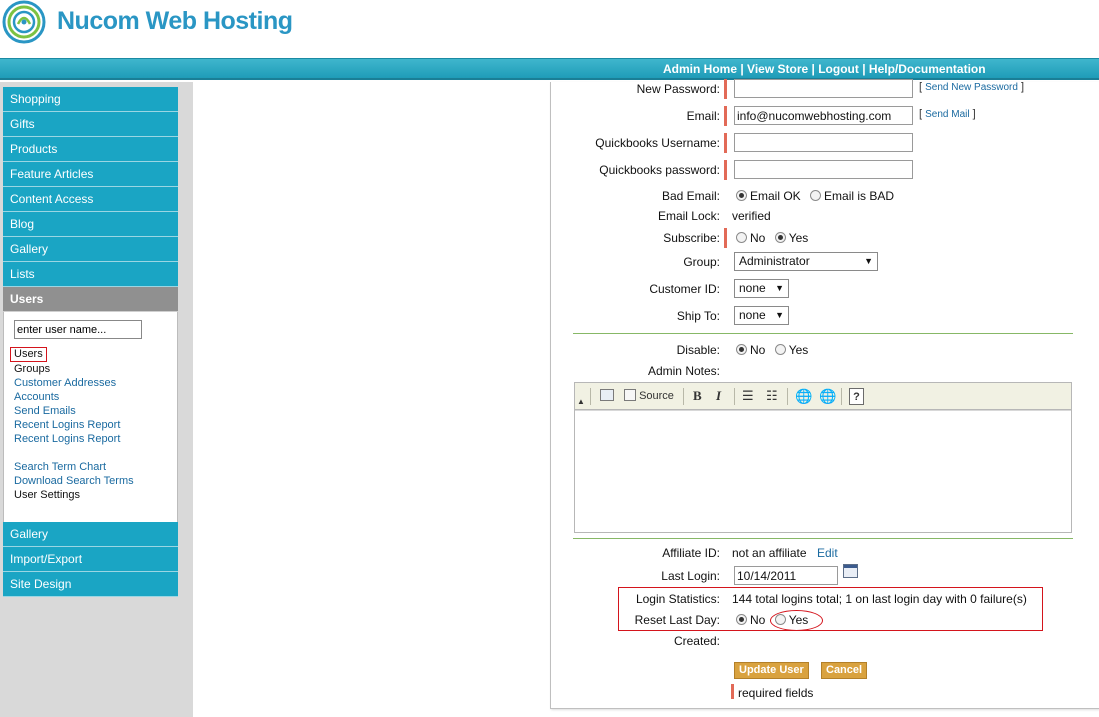  What do you see at coordinates (24, 22) in the screenshot?
I see `logo-icon` at bounding box center [24, 22].